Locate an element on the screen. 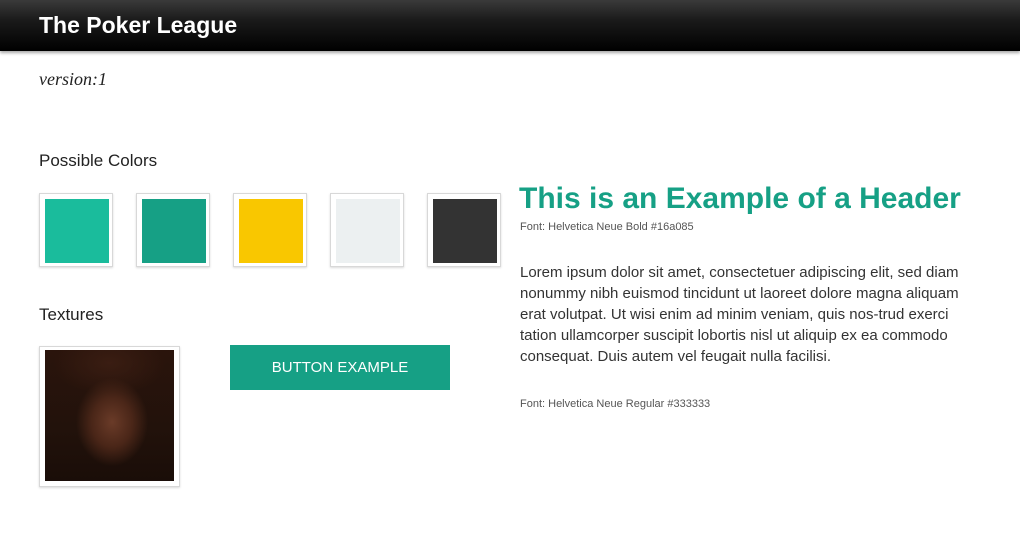 Image resolution: width=1020 pixels, height=552 pixels. header-font-note: Font: Helvetica Neue Bold #16a085 is located at coordinates (607, 227).